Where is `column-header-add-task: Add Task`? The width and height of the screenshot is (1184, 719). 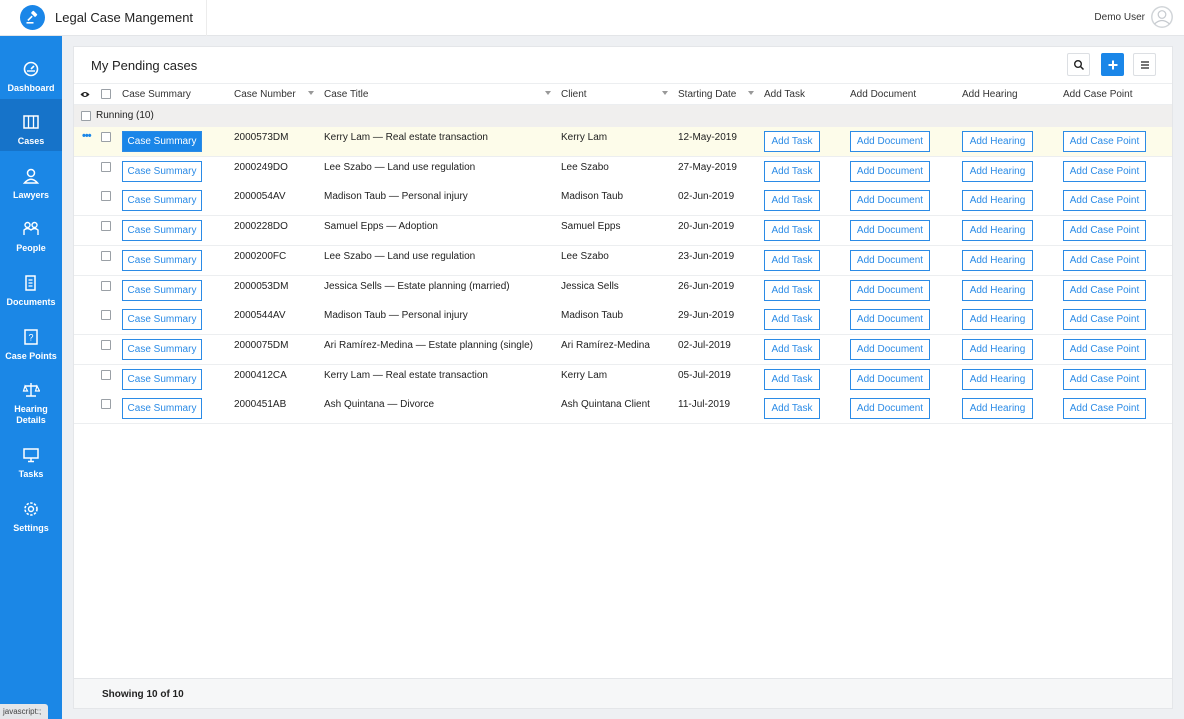
column-header-add-task: Add Task is located at coordinates (784, 94).